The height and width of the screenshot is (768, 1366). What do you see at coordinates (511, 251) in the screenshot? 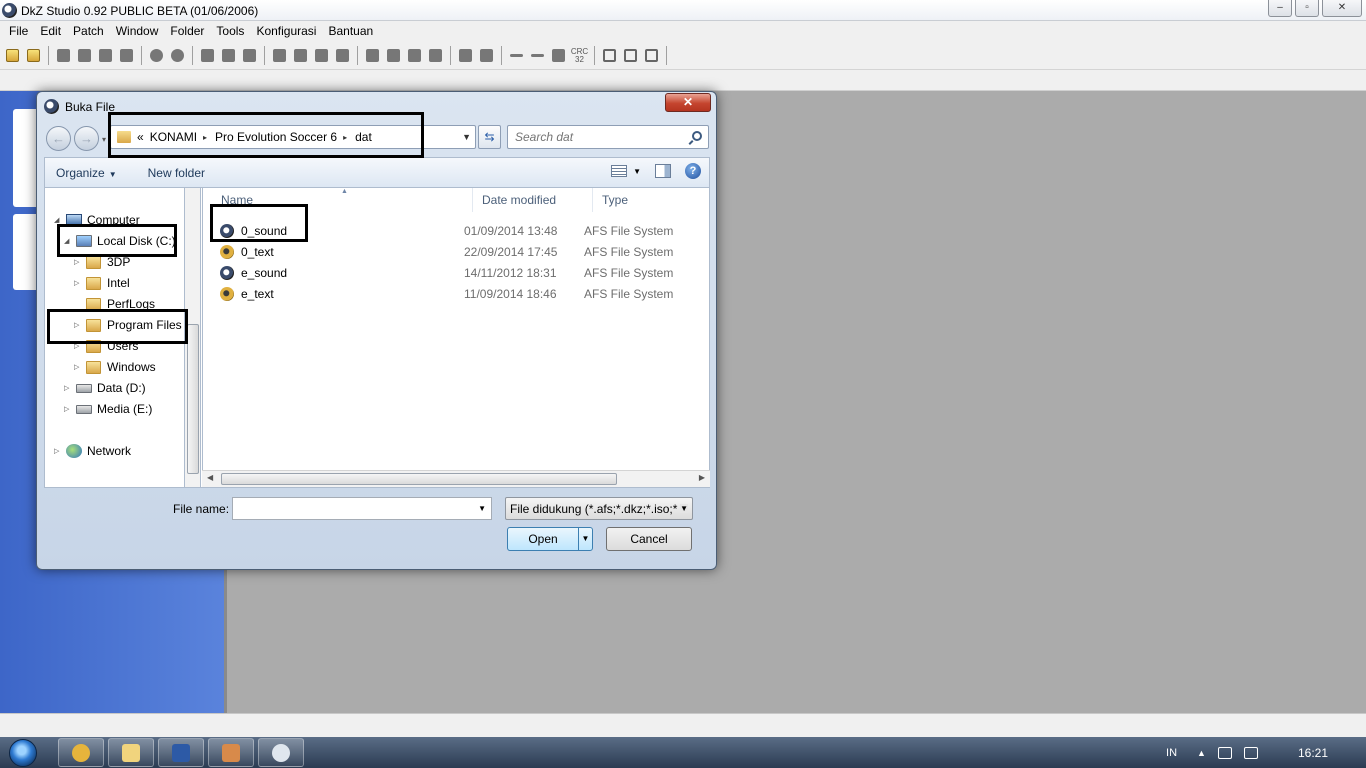
I see `file-date: 22/09/2014 17:45` at bounding box center [511, 251].